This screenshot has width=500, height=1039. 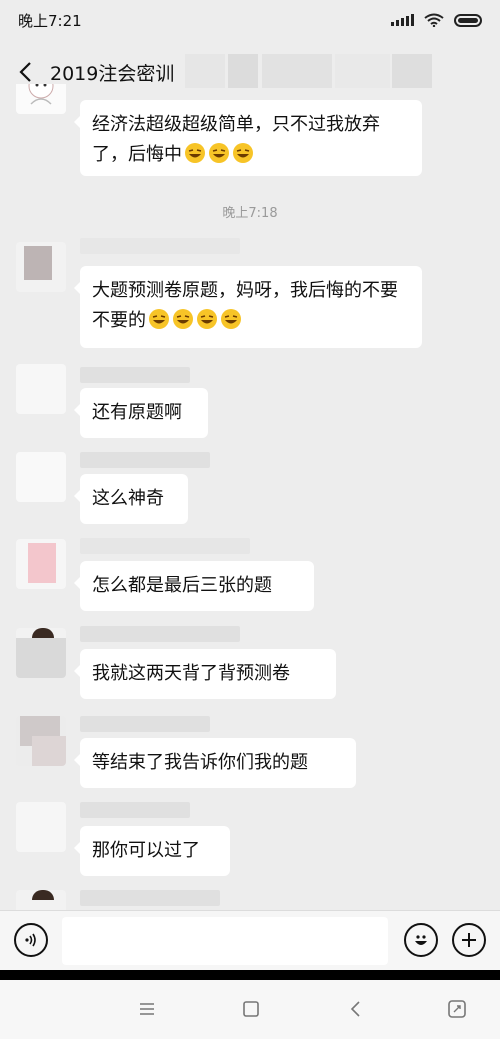 I want to click on emoji-button, so click(x=421, y=940).